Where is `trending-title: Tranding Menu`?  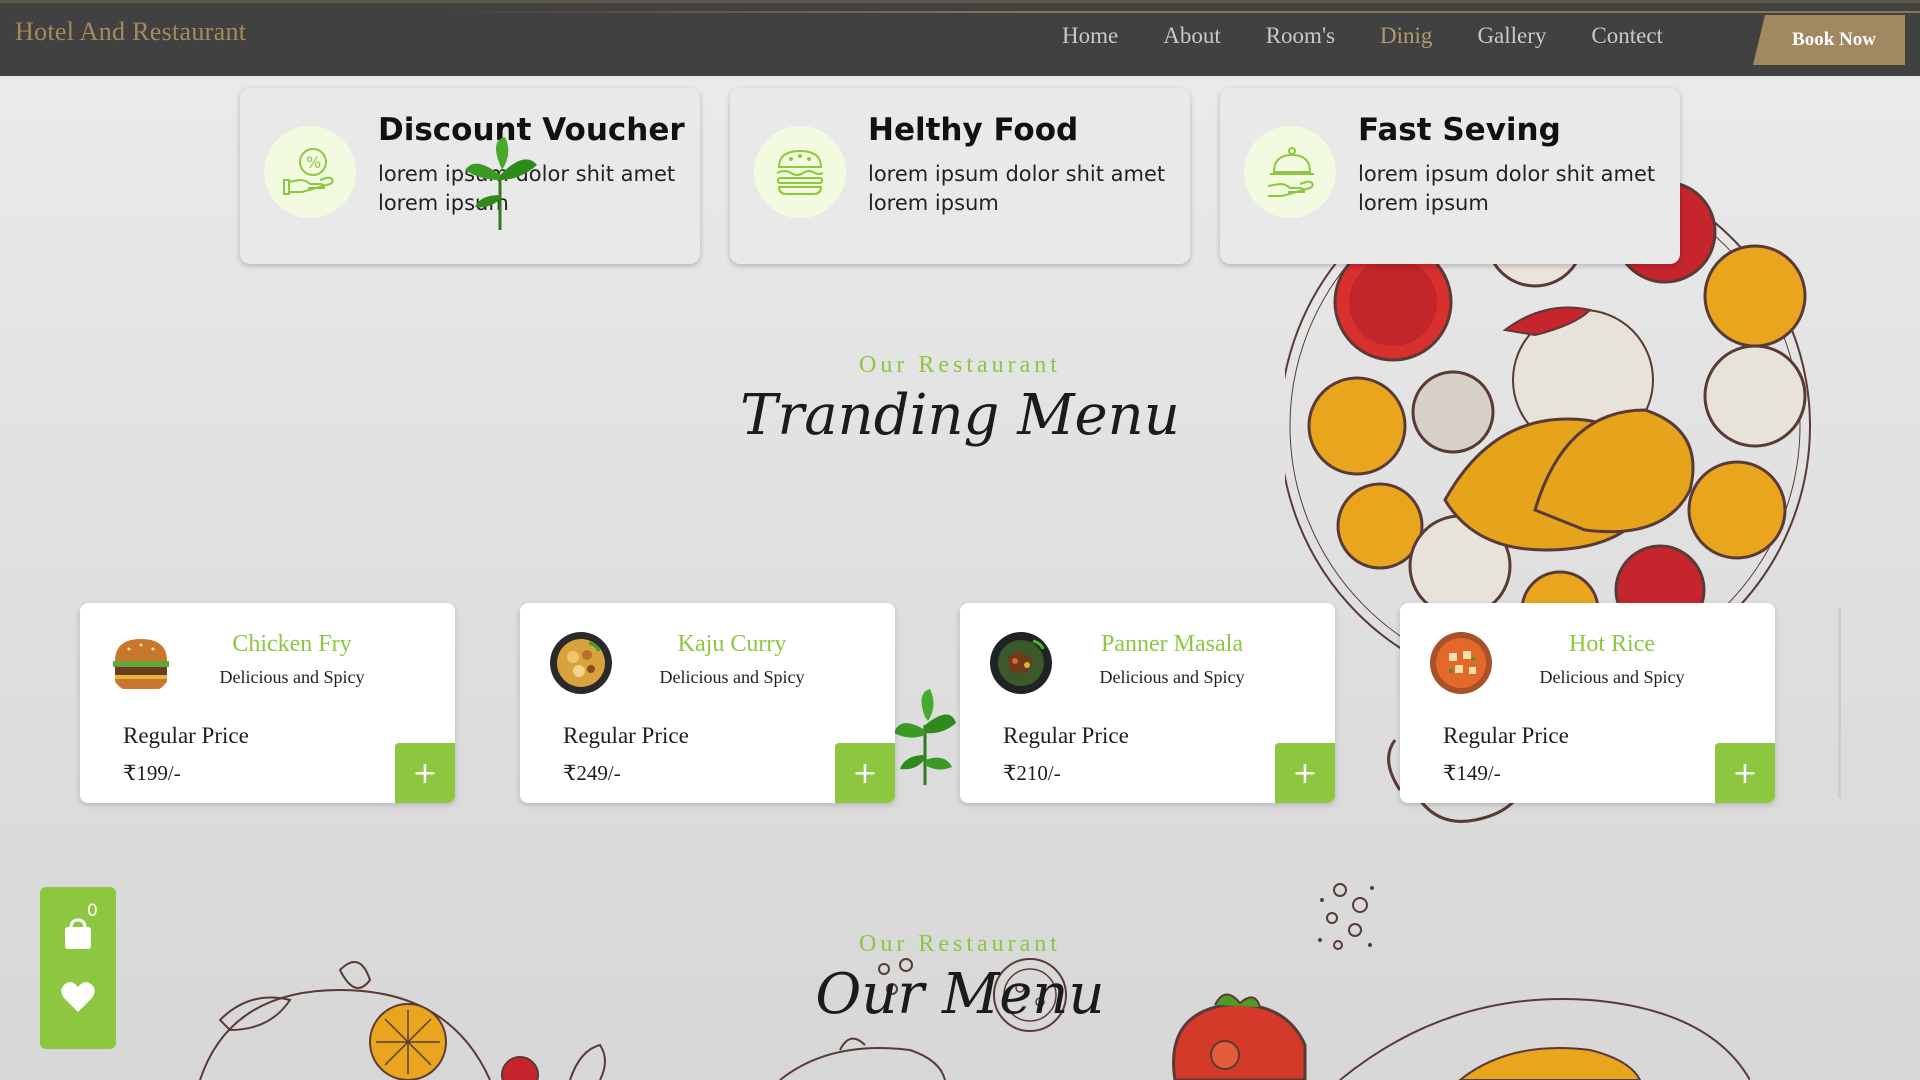
trending-title: Tranding Menu is located at coordinates (960, 415).